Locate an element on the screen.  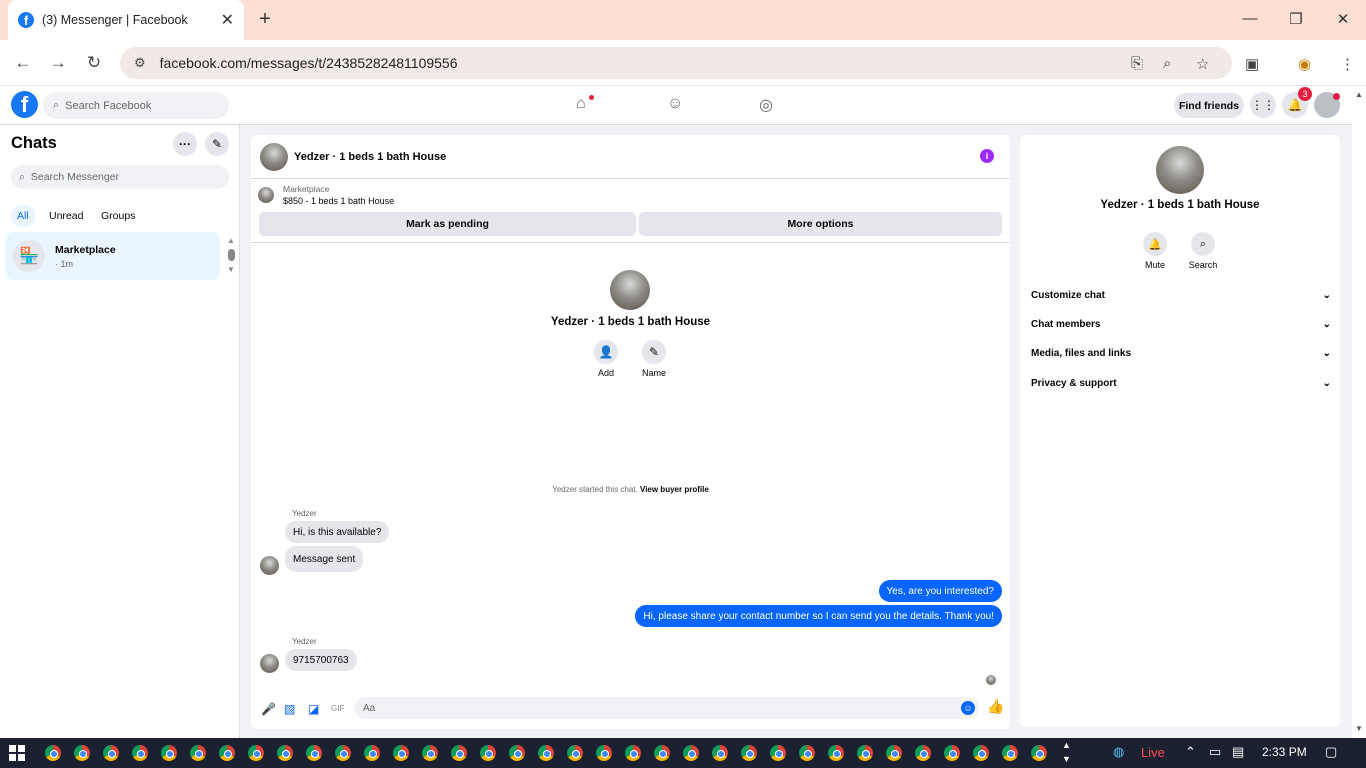
browser-tab: f (3) Messenger | Facebook ✕ is located at coordinates (126, 20).